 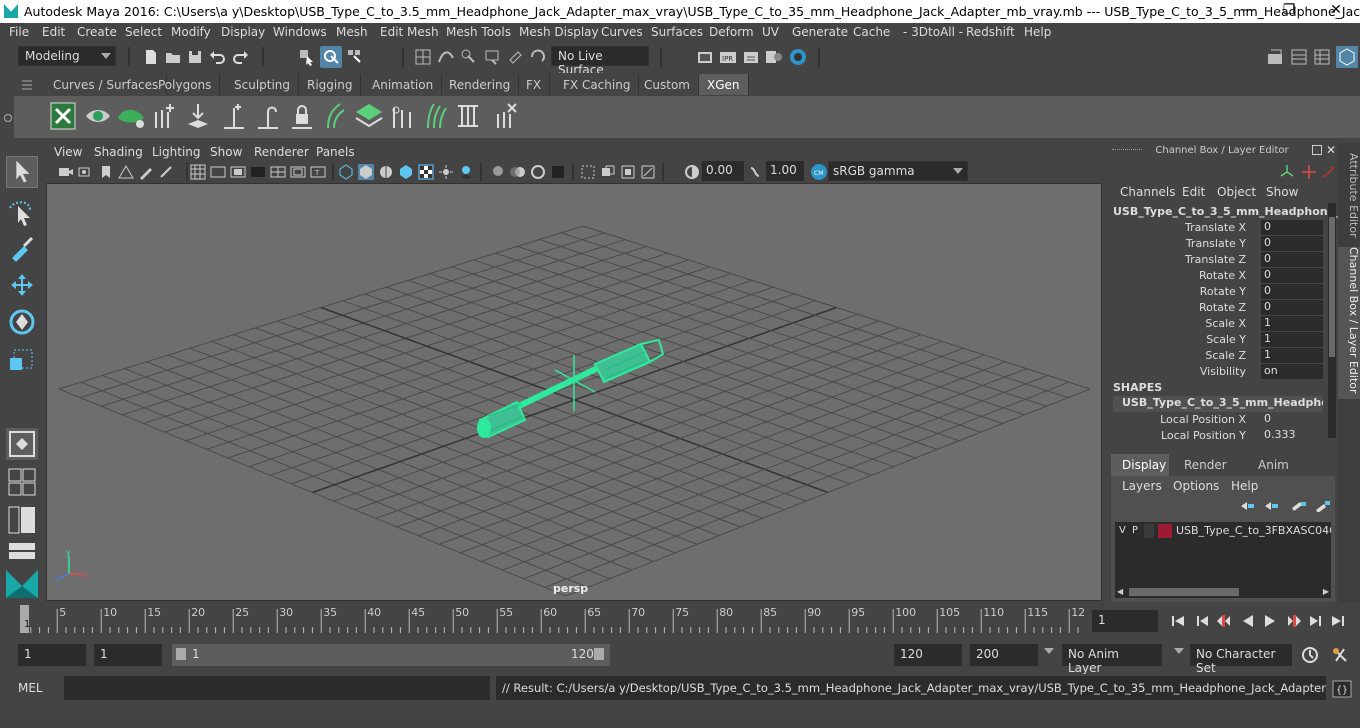 What do you see at coordinates (386, 172) in the screenshot?
I see `default-material-icon` at bounding box center [386, 172].